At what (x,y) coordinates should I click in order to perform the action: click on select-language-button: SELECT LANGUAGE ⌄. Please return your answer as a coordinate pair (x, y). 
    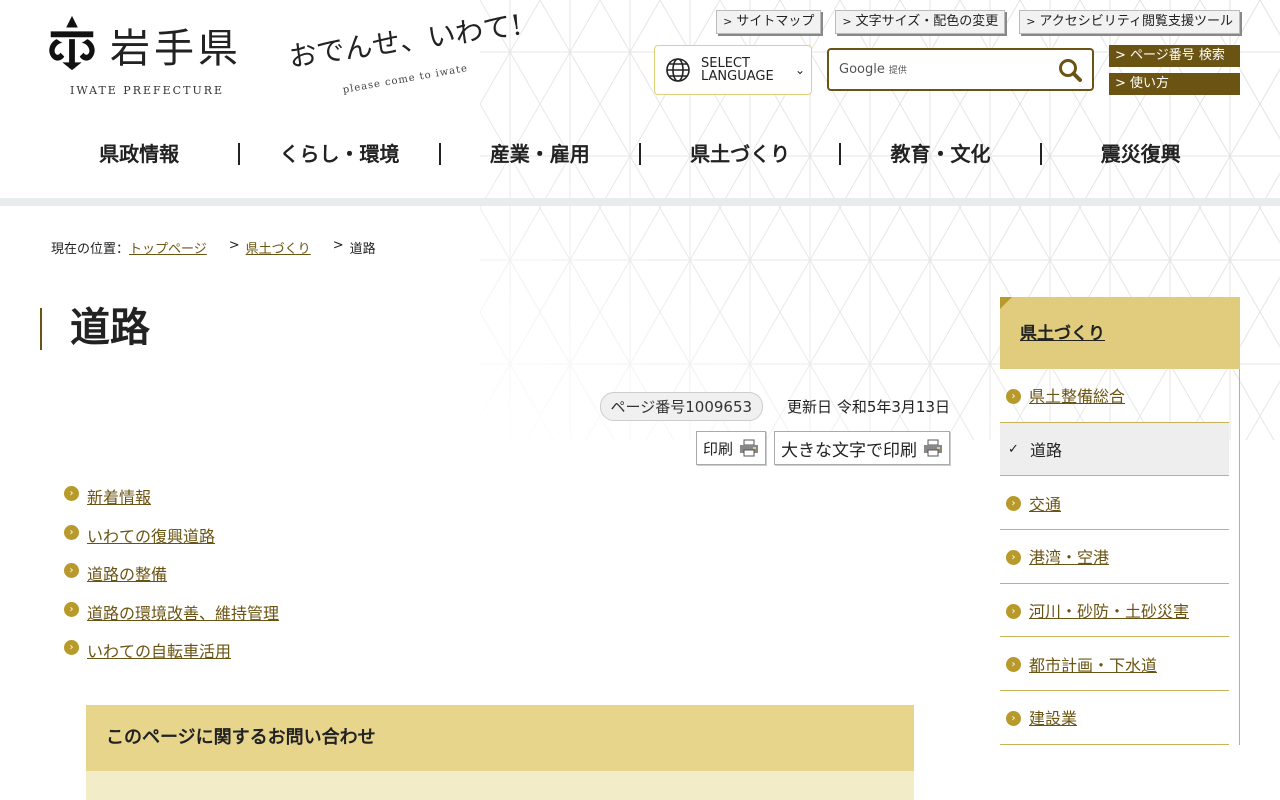
    Looking at the image, I should click on (733, 70).